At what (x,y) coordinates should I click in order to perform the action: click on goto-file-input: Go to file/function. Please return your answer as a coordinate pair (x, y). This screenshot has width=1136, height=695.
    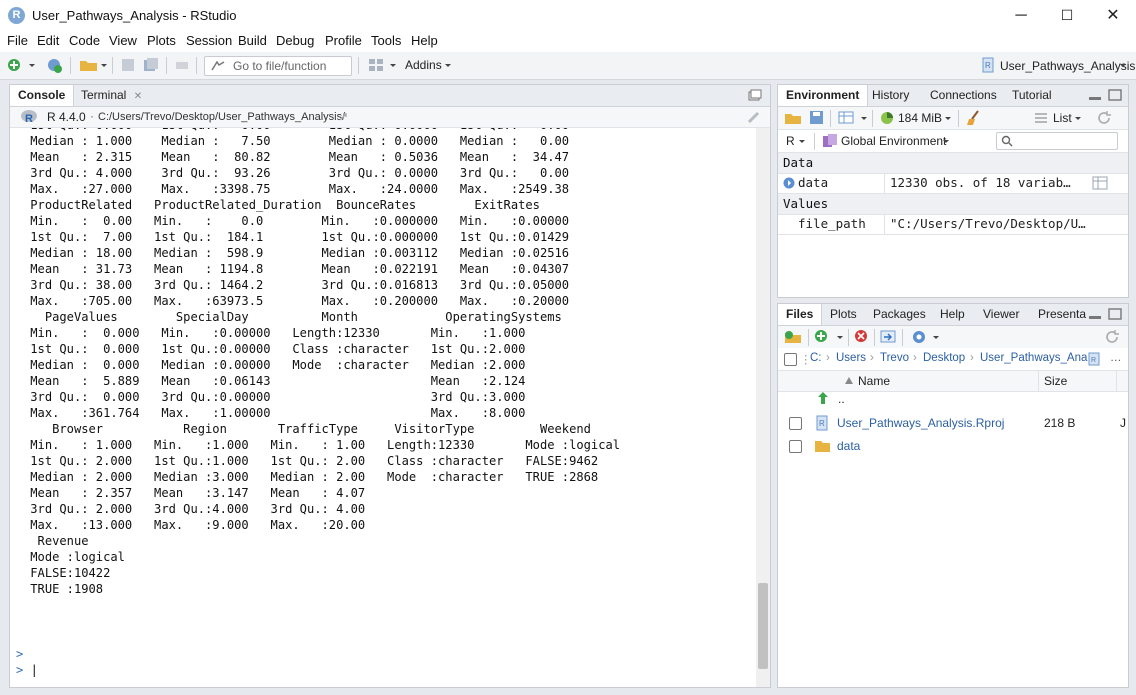
    Looking at the image, I should click on (278, 66).